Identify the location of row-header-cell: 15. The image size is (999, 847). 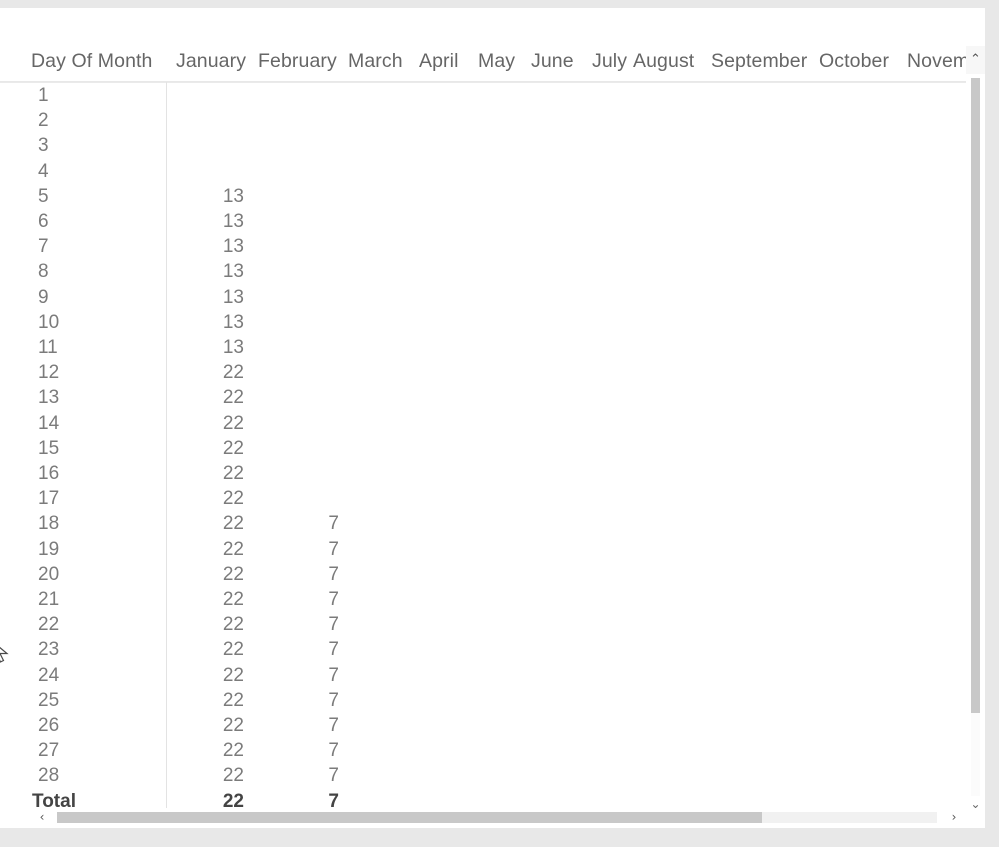
(49, 448).